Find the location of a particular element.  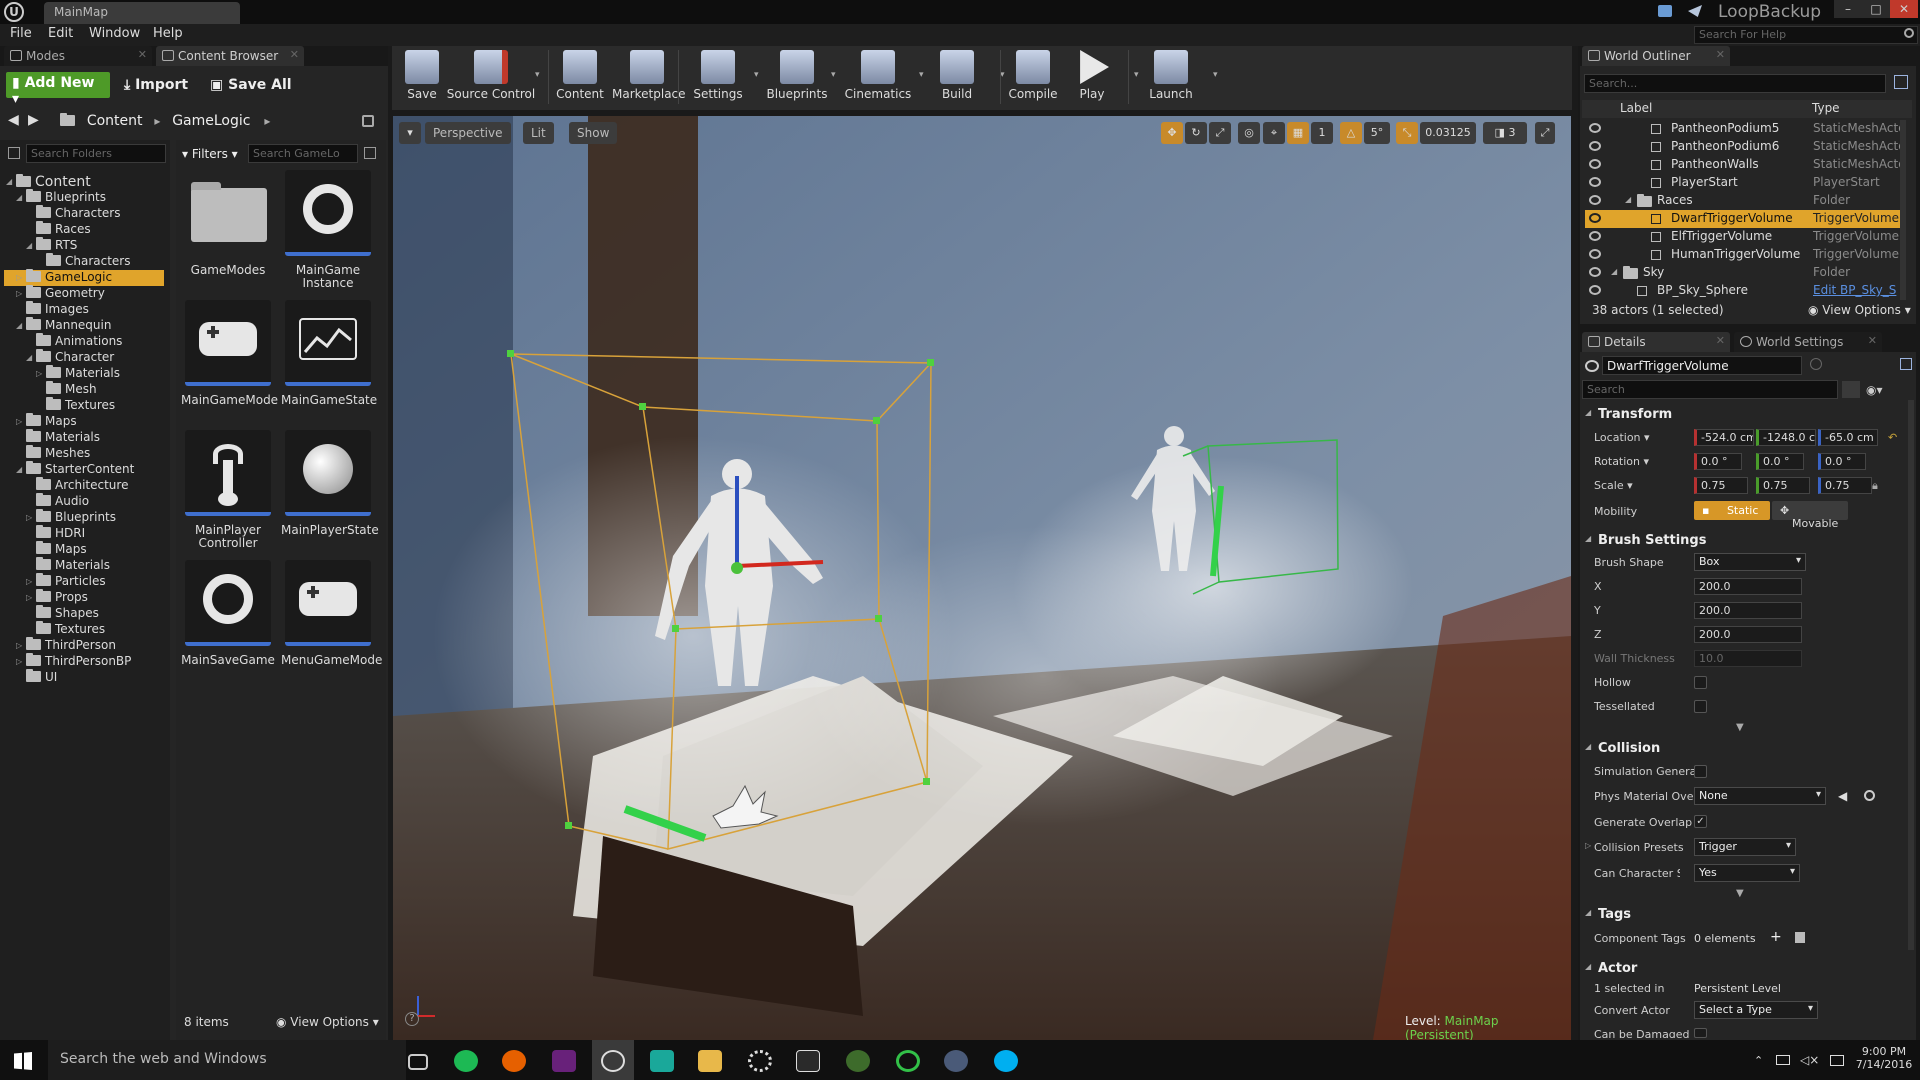

camera-speed-button: ◨ 3 is located at coordinates (1505, 133).